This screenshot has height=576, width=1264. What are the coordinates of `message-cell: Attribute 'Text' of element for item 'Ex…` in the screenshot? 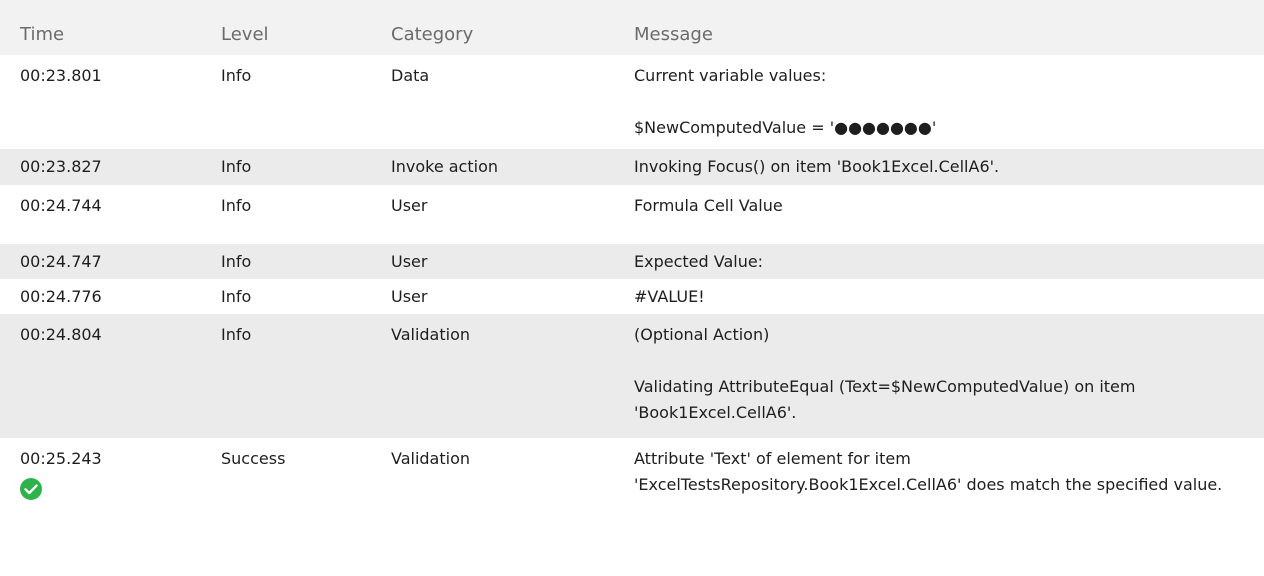 It's located at (949, 507).